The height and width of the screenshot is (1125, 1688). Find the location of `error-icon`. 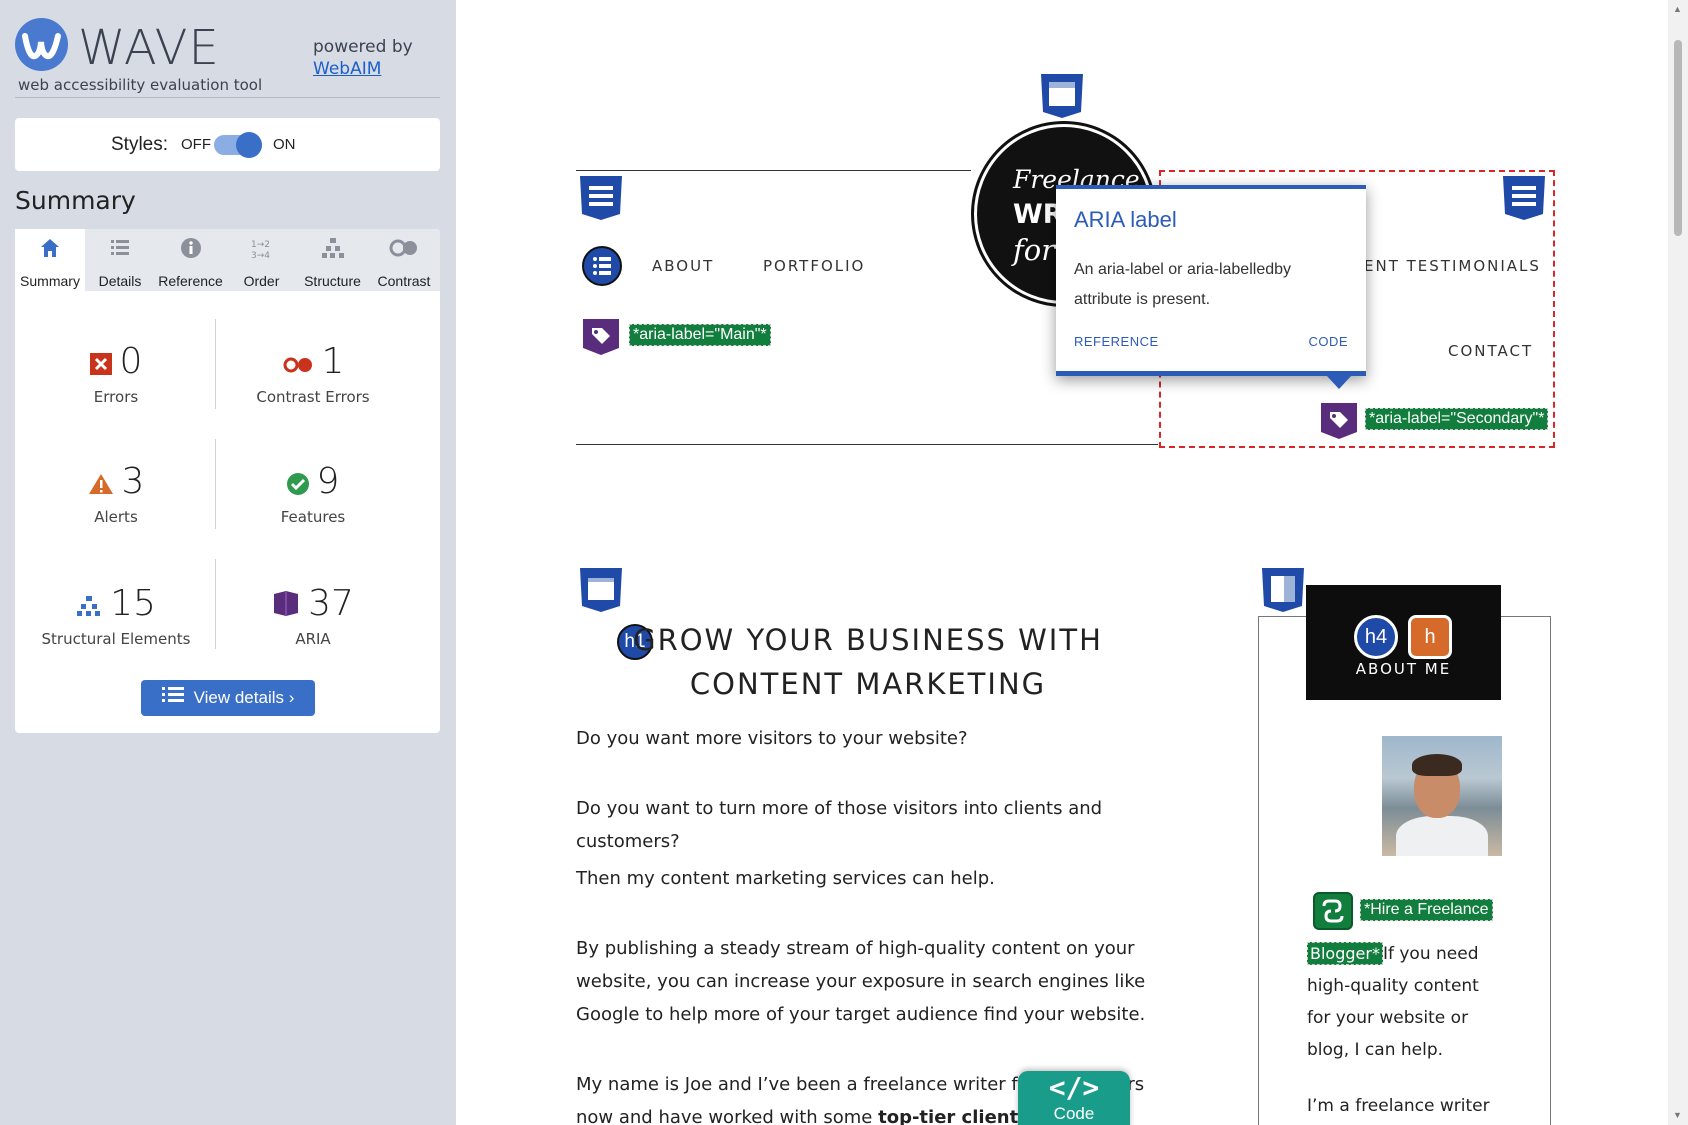

error-icon is located at coordinates (100, 363).